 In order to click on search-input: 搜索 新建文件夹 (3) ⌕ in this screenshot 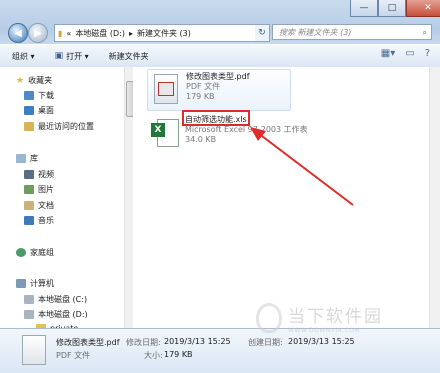, I will do `click(352, 32)`.